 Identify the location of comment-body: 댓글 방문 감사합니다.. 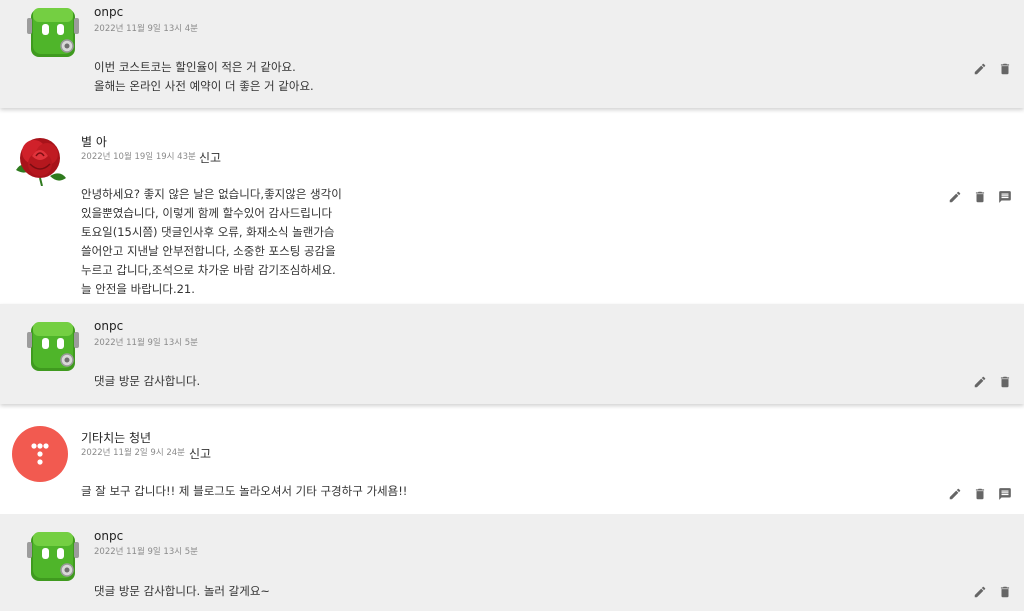
(147, 381).